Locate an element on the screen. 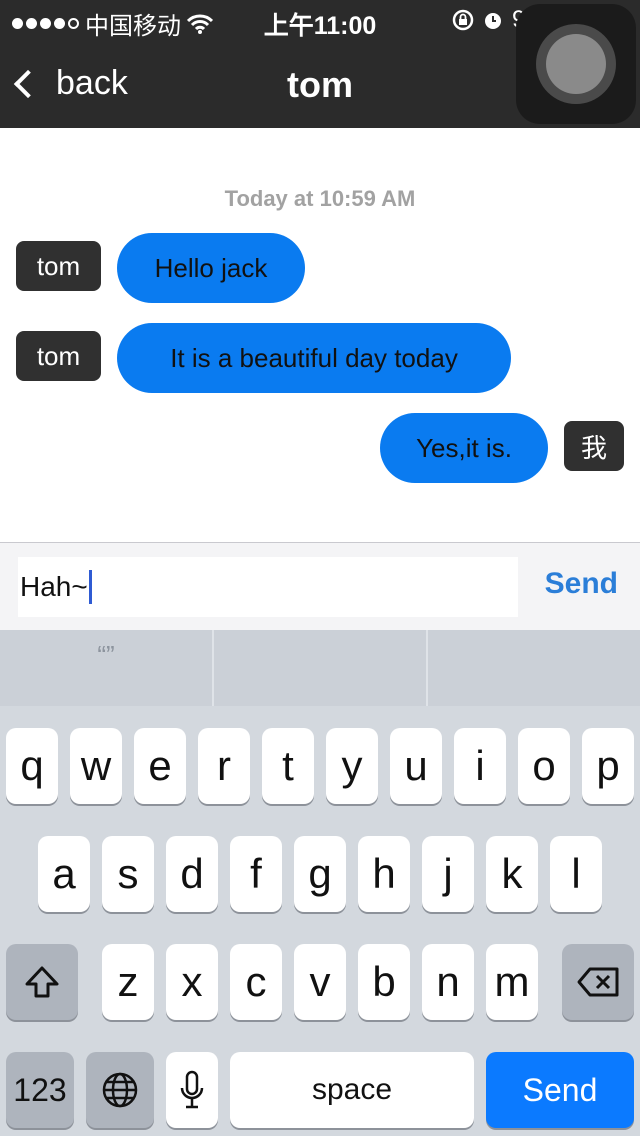 The image size is (640, 1136). key-r: r is located at coordinates (224, 766).